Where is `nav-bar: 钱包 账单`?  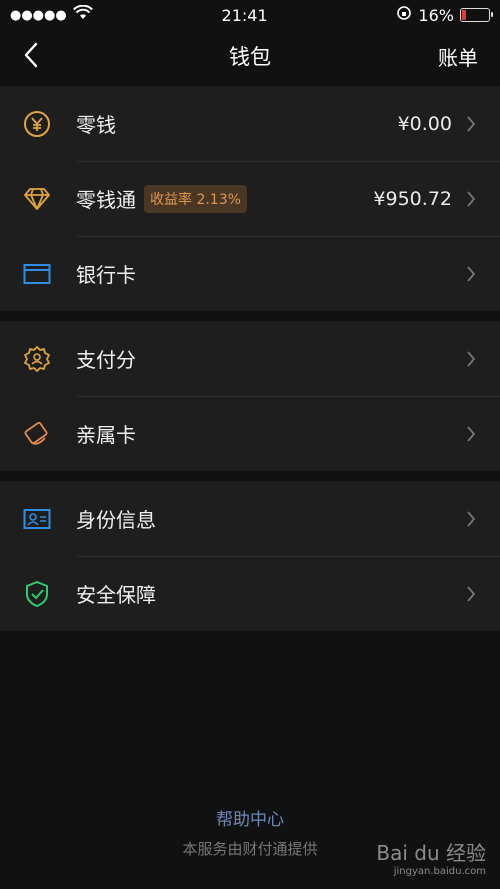
nav-bar: 钱包 账单 is located at coordinates (250, 56).